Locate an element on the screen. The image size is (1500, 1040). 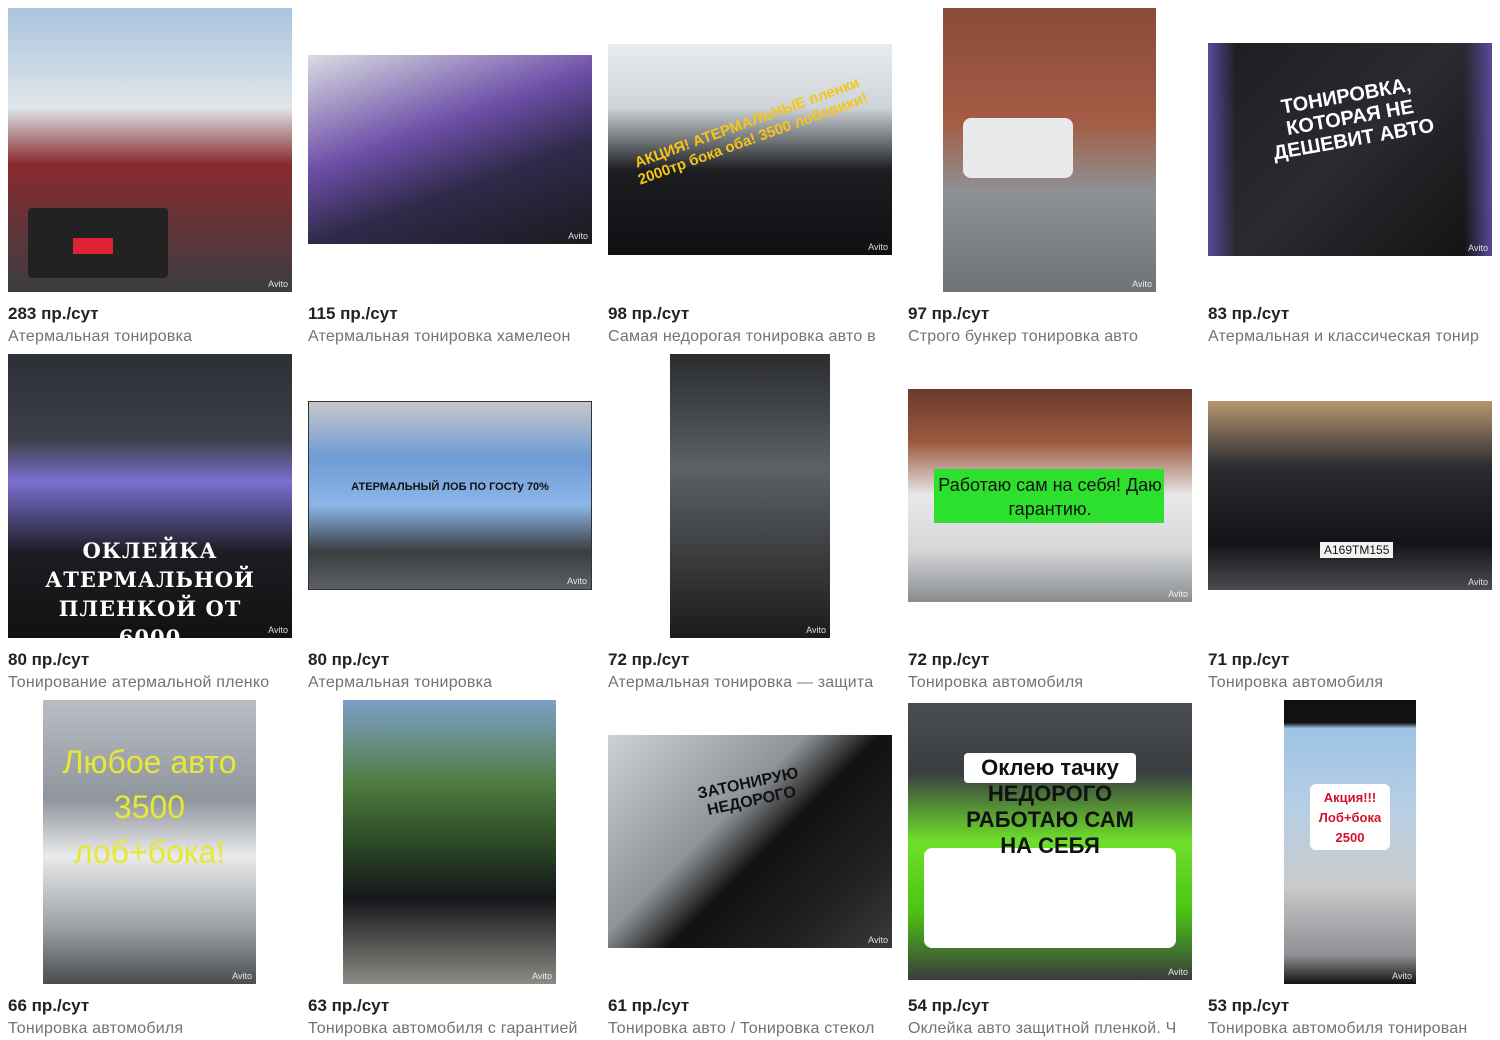
listing-photo: Акция!!! Лоб+бока 2500 Avito is located at coordinates (1350, 842).